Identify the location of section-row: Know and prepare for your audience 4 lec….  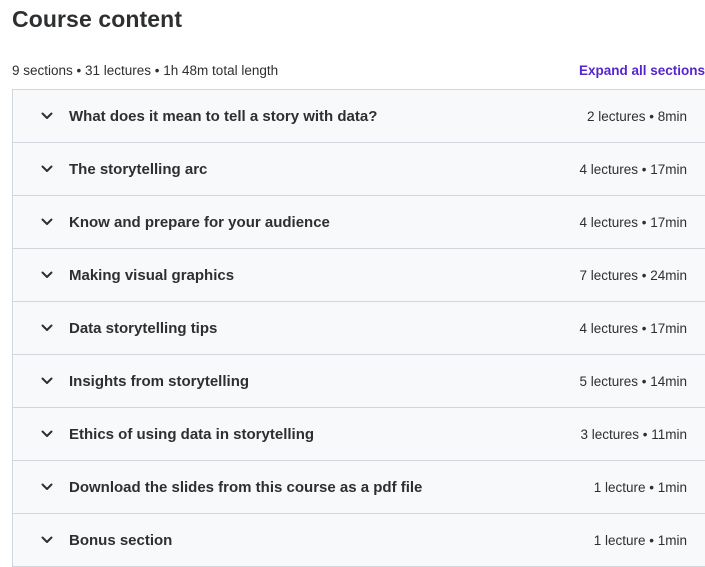
(359, 222).